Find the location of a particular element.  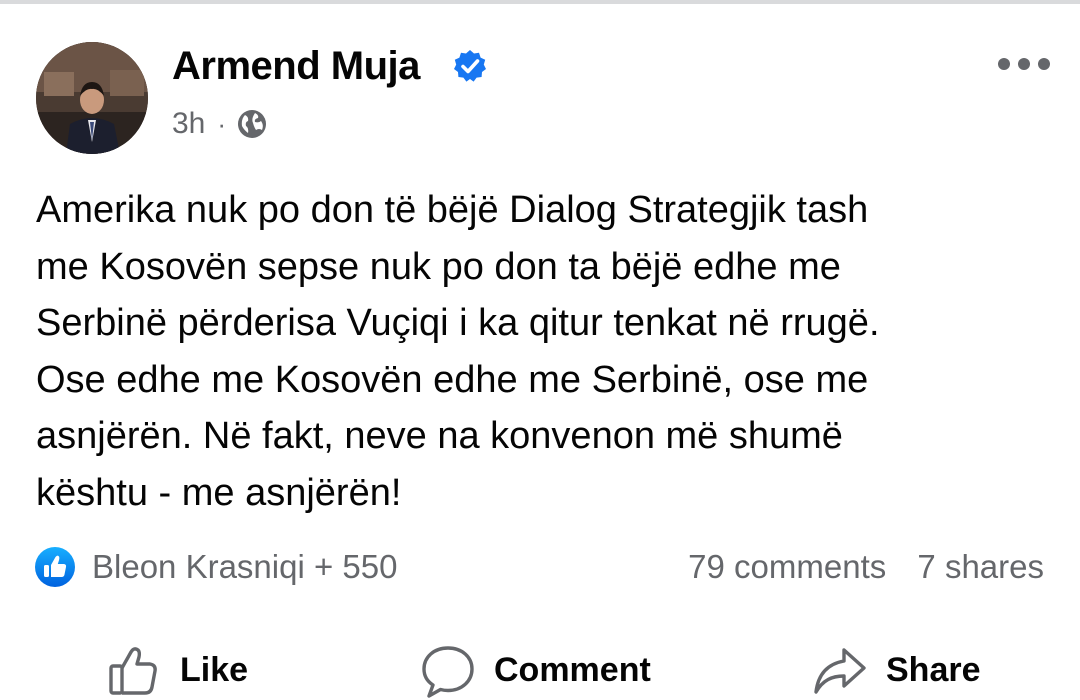

comment-label: Comment is located at coordinates (572, 669).